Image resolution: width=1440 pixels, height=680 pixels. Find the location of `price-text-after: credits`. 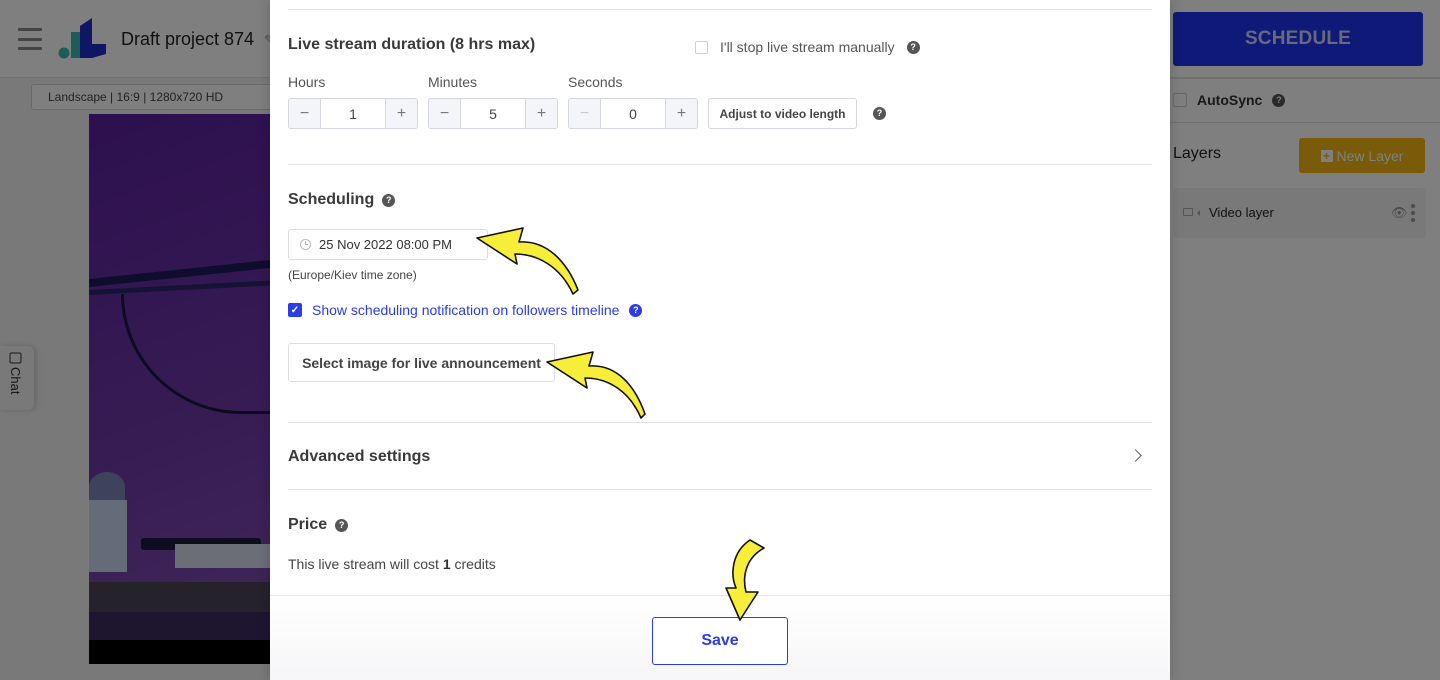

price-text-after: credits is located at coordinates (473, 564).